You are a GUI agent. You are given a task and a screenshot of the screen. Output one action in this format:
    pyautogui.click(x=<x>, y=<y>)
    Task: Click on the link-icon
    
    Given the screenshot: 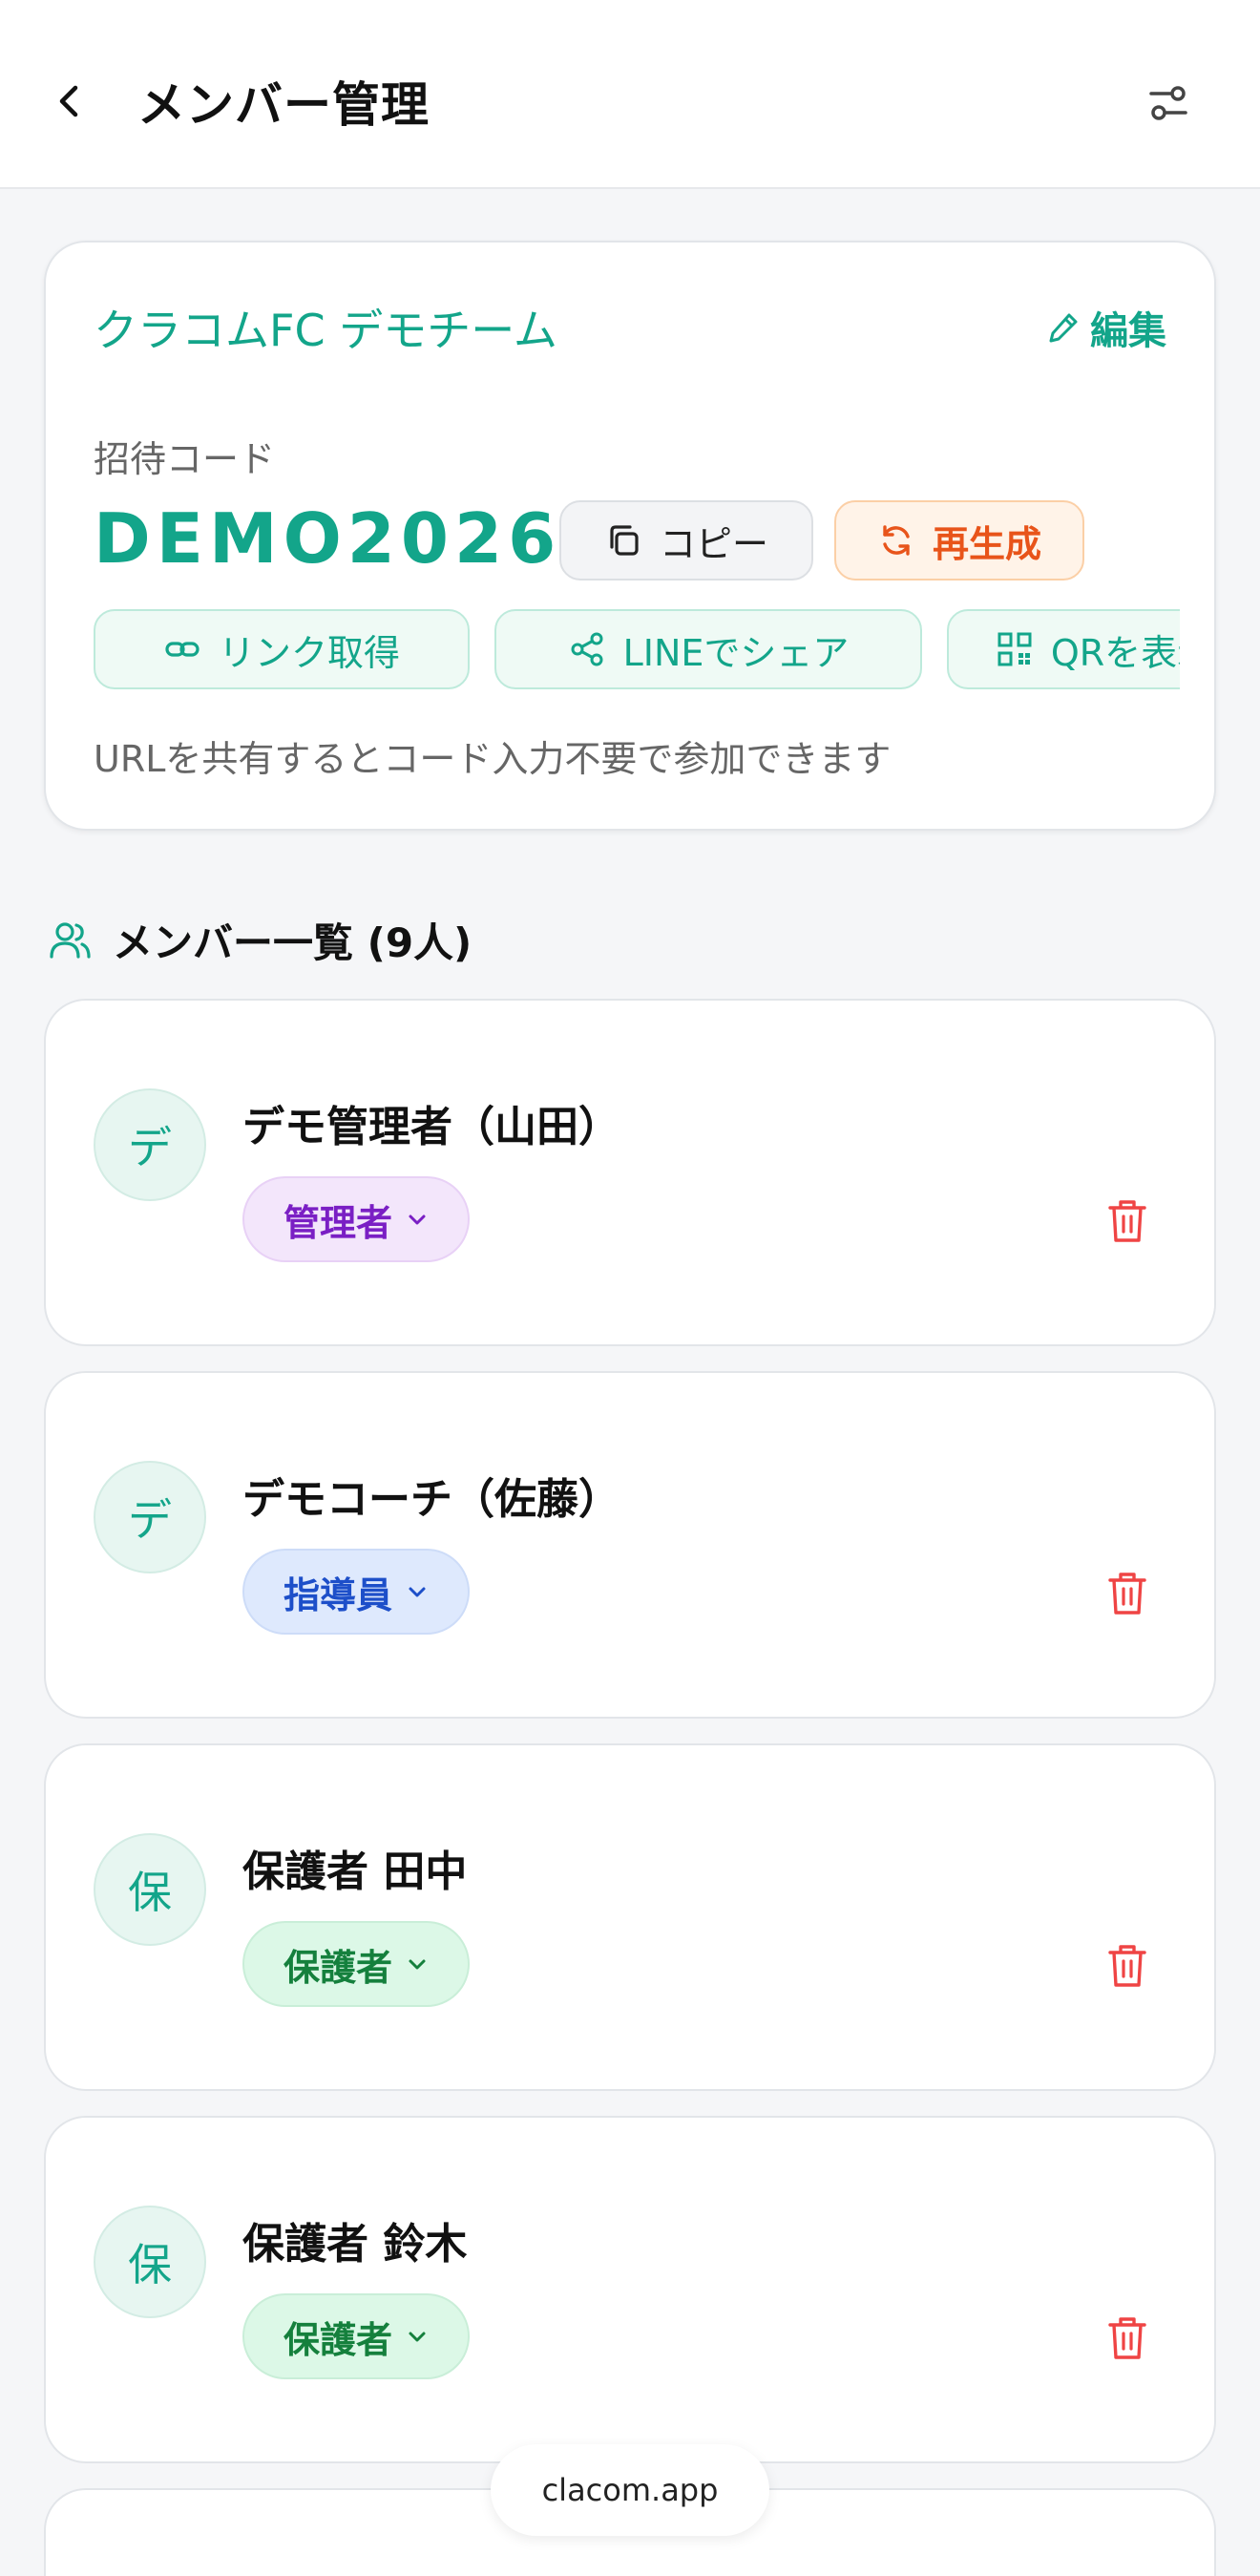 What is the action you would take?
    pyautogui.click(x=183, y=649)
    